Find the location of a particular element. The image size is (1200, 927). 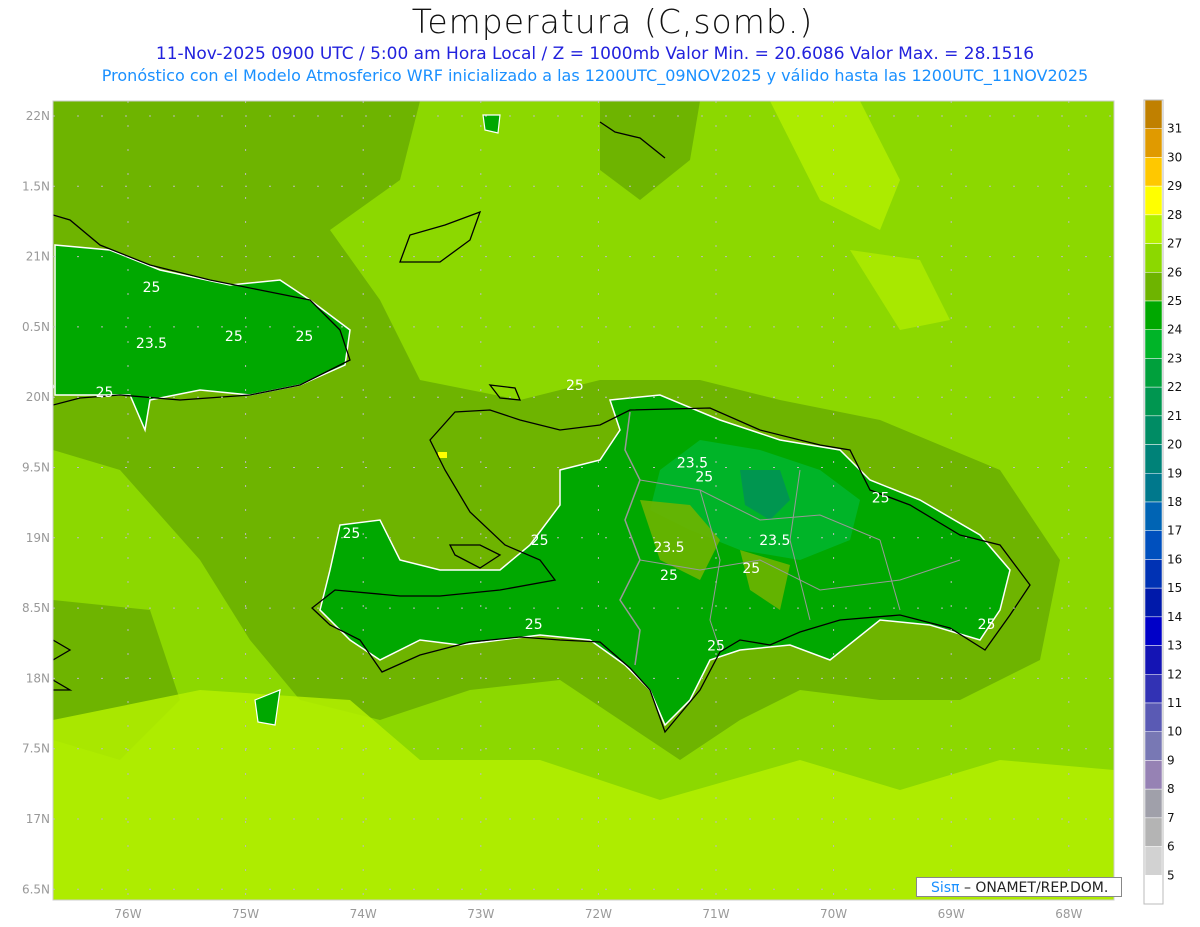

lon-tick-label: 68W is located at coordinates (1068, 914).